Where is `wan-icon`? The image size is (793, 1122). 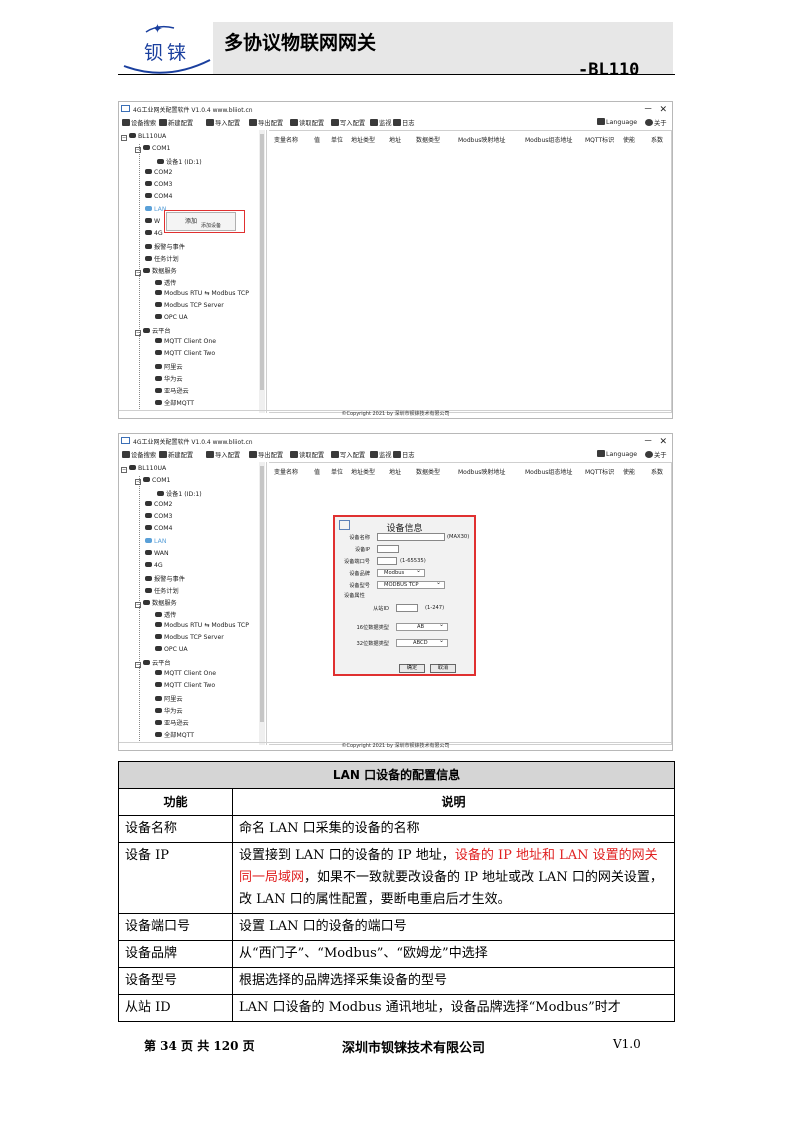 wan-icon is located at coordinates (148, 220).